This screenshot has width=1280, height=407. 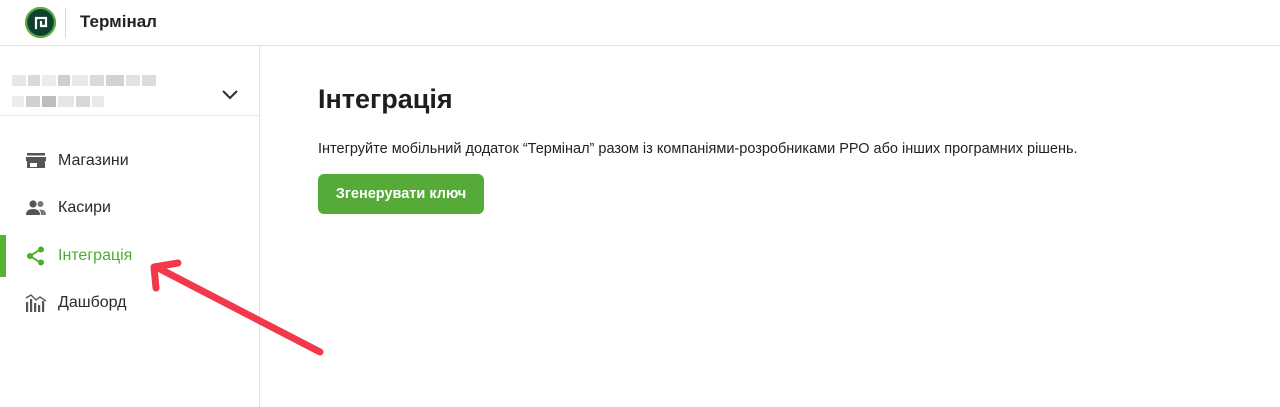 What do you see at coordinates (230, 97) in the screenshot?
I see `chevron-down-icon` at bounding box center [230, 97].